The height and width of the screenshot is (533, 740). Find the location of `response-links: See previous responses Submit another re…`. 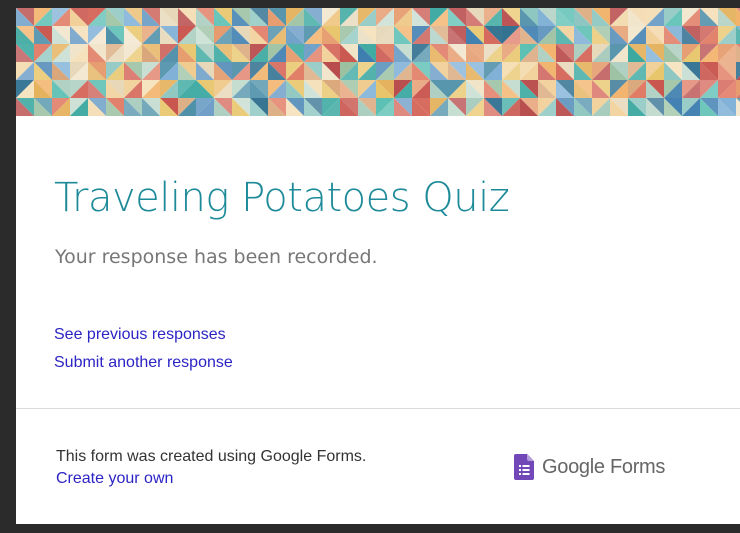

response-links: See previous responses Submit another re… is located at coordinates (143, 349).